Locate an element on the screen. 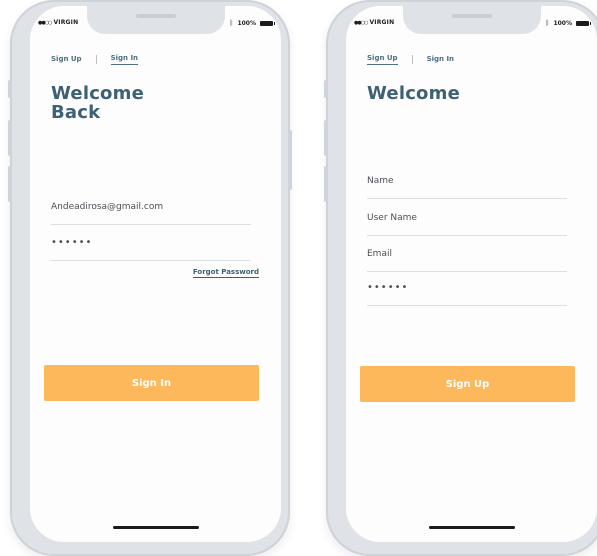 The width and height of the screenshot is (597, 556). title-line-1: Welcome is located at coordinates (97, 93).